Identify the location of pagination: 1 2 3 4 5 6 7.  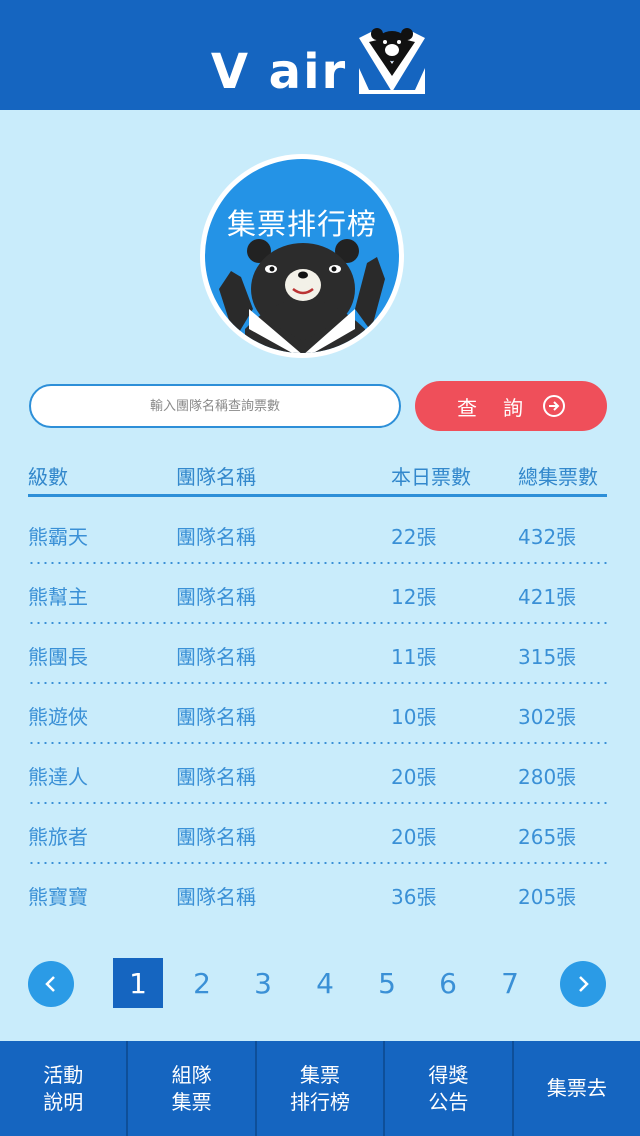
(320, 984).